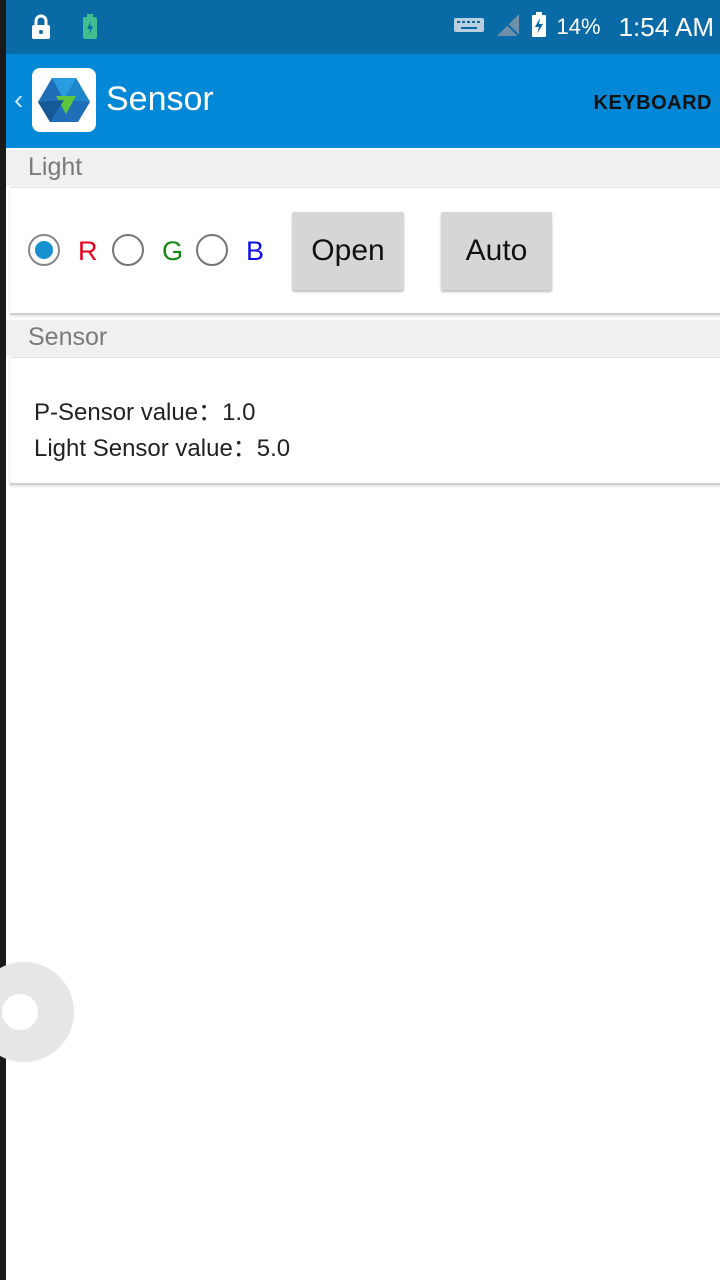 The width and height of the screenshot is (720, 1280). I want to click on radio-r-label: R, so click(88, 251).